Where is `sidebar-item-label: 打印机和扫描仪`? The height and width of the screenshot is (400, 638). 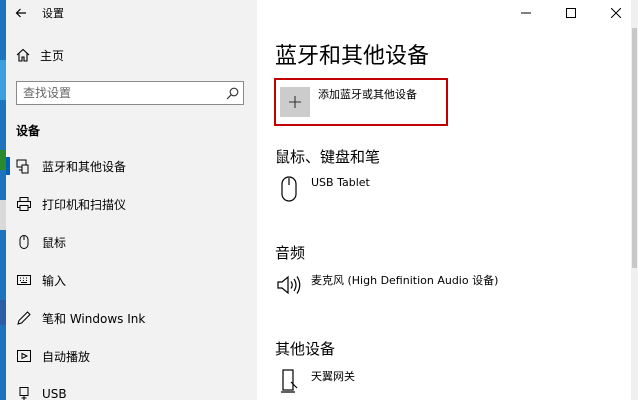
sidebar-item-label: 打印机和扫描仪 is located at coordinates (84, 204).